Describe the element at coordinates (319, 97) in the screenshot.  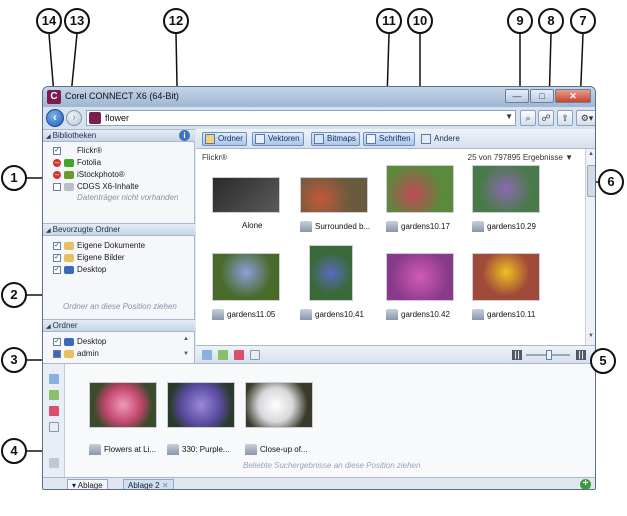
I see `title-bar: C Corel CONNECT X6 (64-Bit) — □ ✕` at that location.